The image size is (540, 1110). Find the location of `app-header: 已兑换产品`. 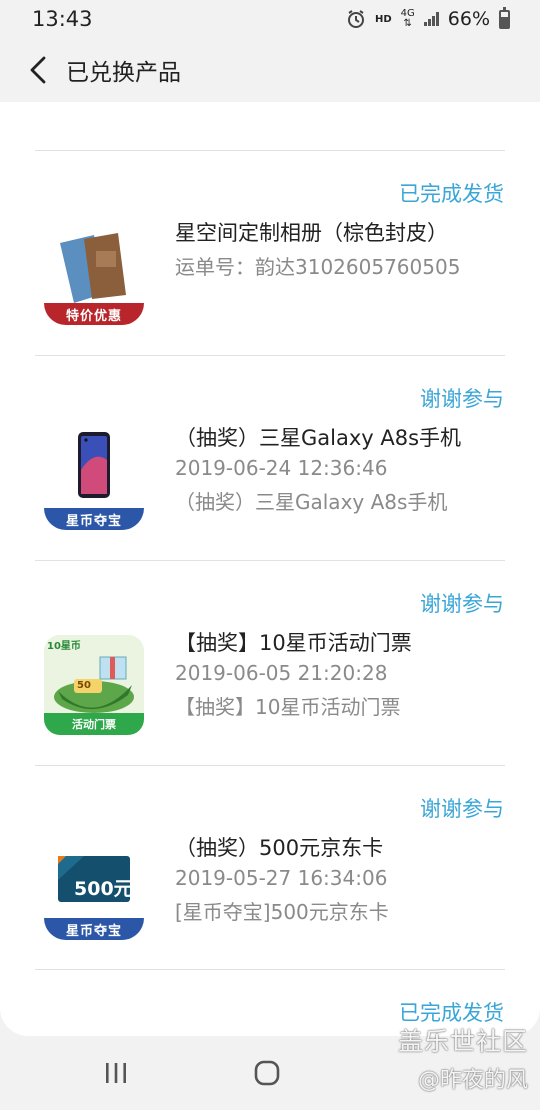

app-header: 已兑换产品 is located at coordinates (270, 70).